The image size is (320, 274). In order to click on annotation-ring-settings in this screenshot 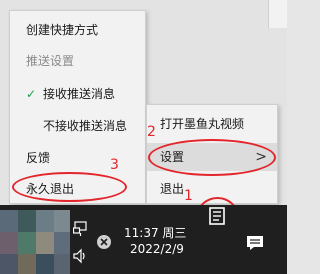, I will do `click(212, 157)`.